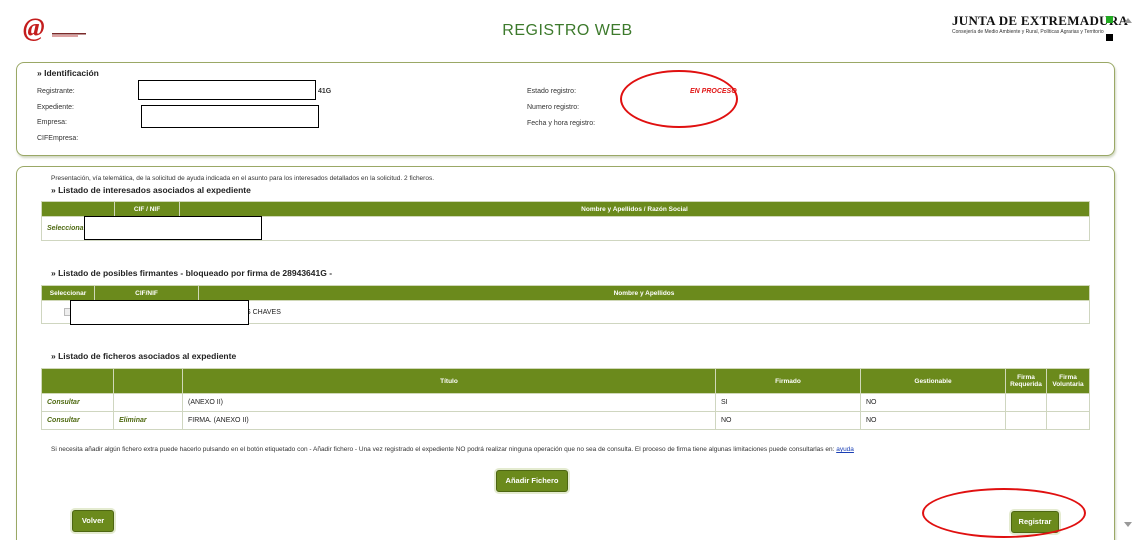  I want to click on table-row: Consultar (ANEXO II) SI NO, so click(565, 402).